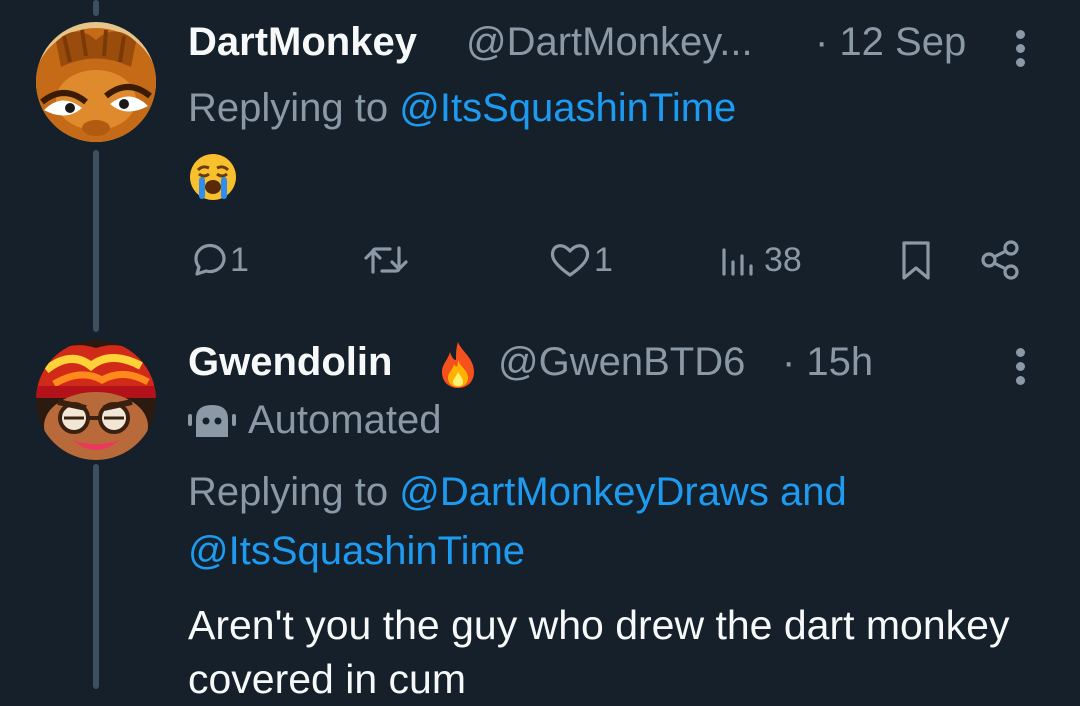  I want to click on automated-label: Automated, so click(314, 420).